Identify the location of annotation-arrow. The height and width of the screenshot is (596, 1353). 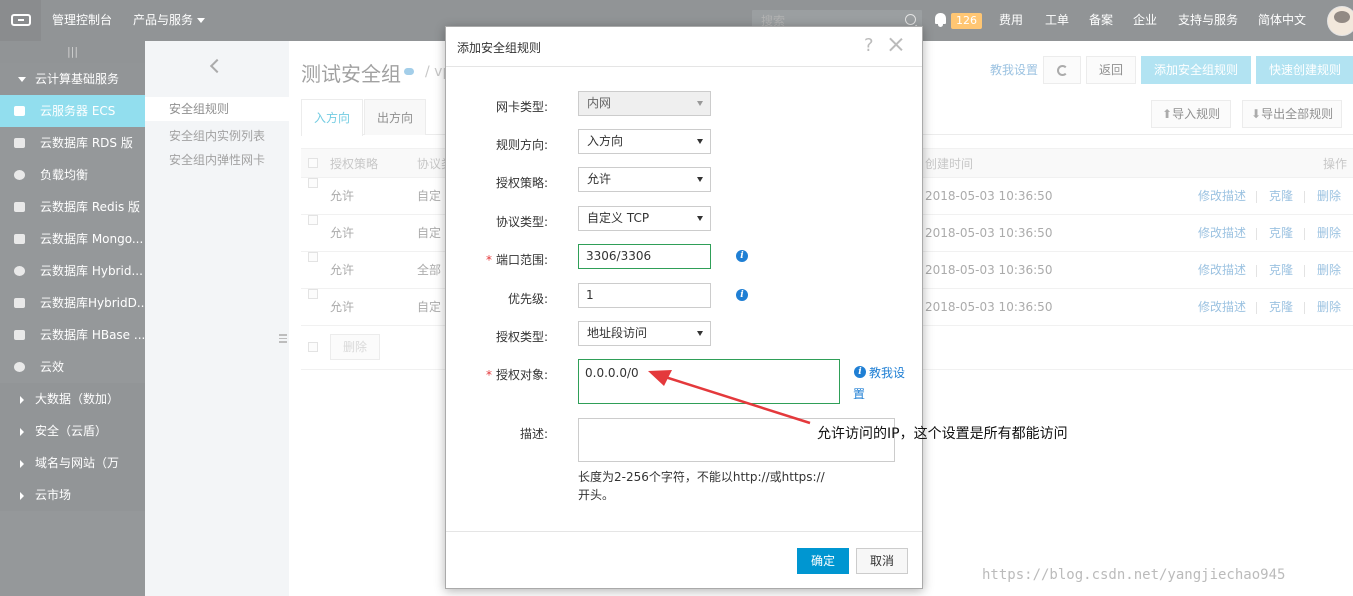
(729, 397).